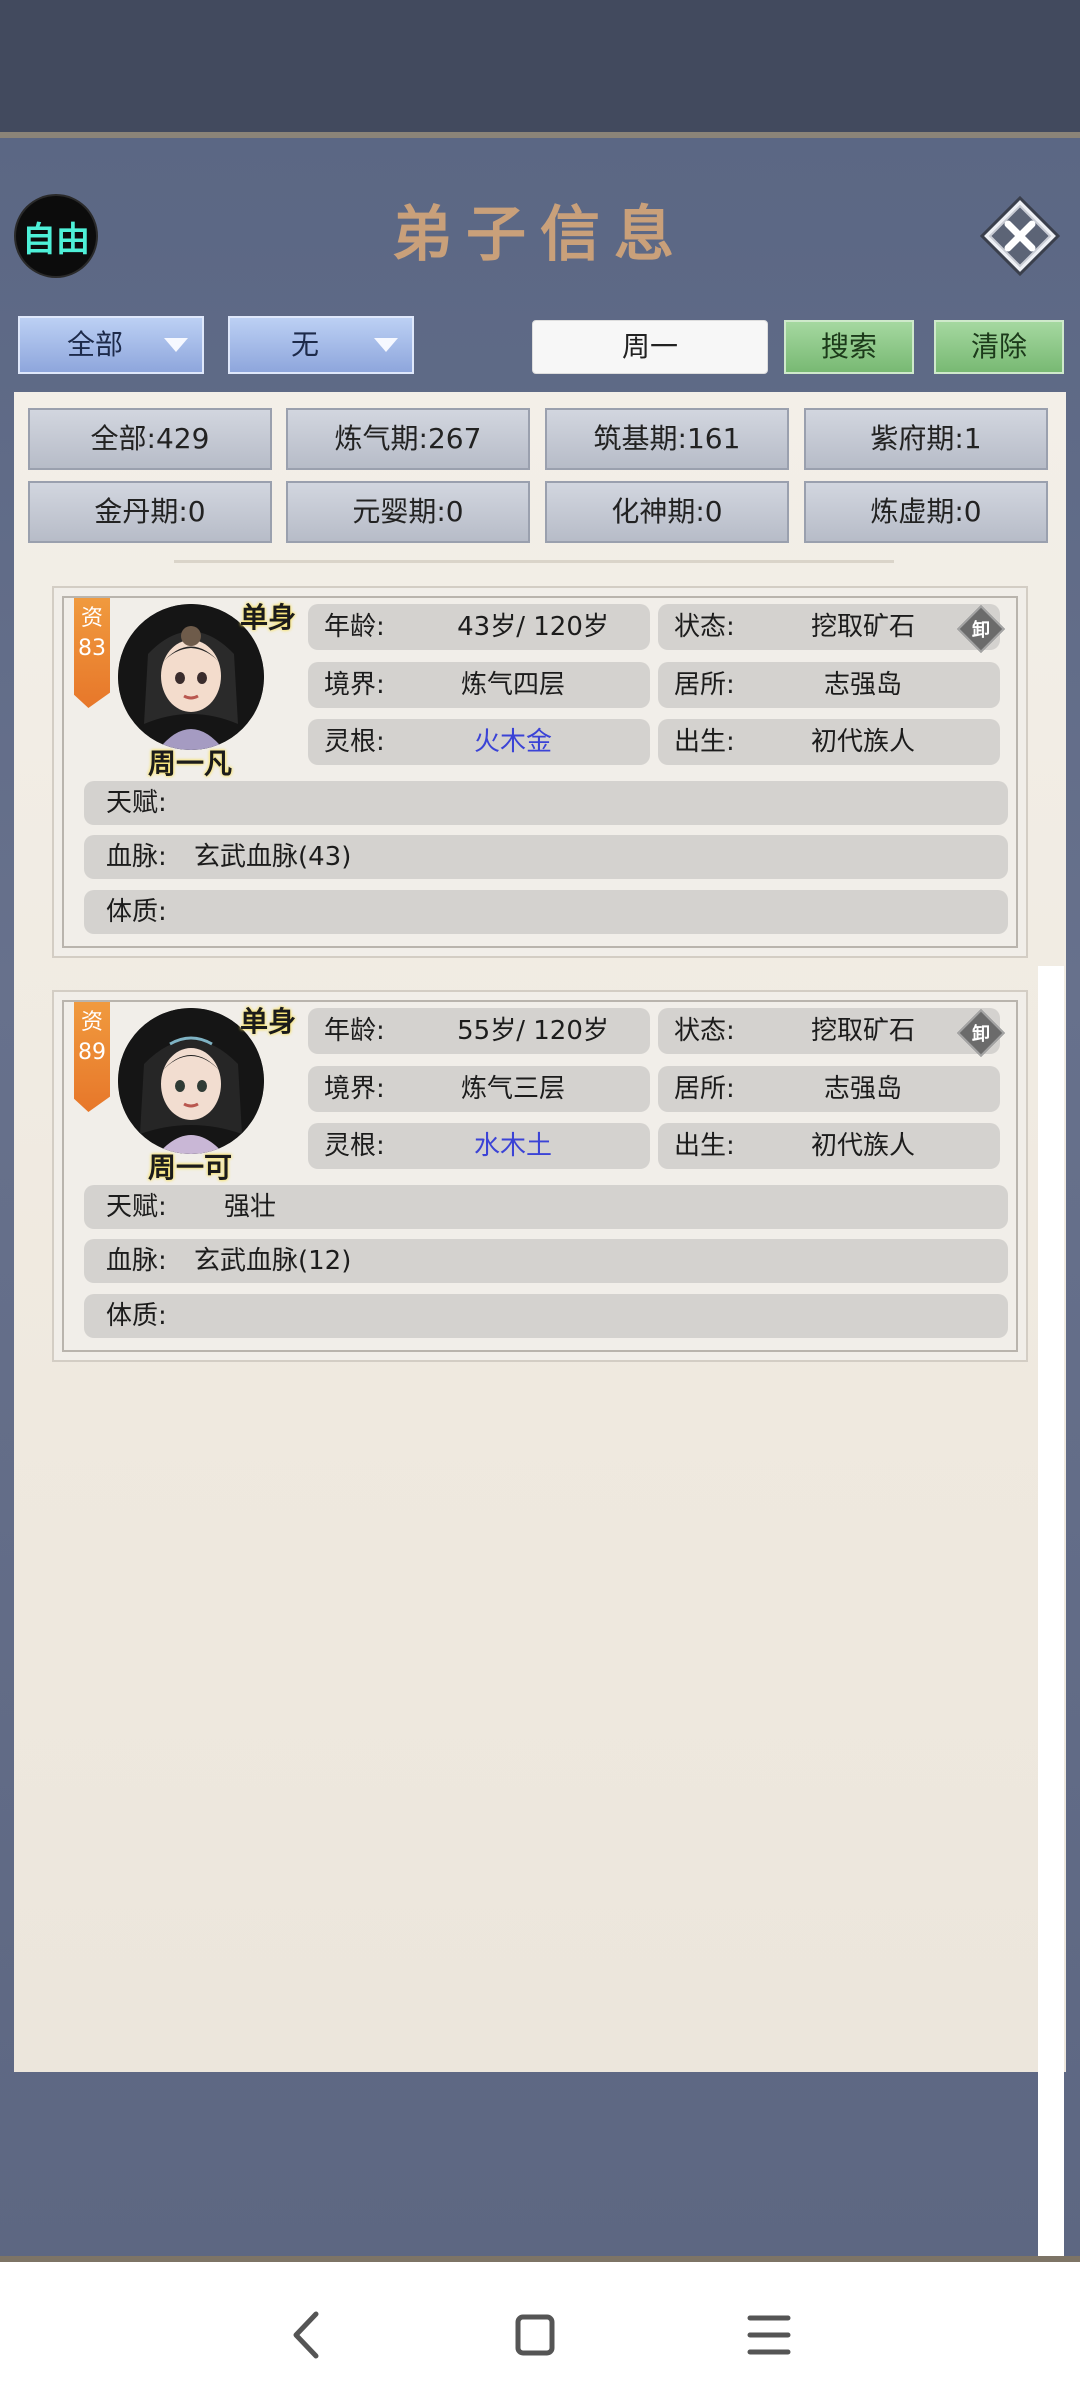 This screenshot has height=2400, width=1080. What do you see at coordinates (540, 235) in the screenshot?
I see `page-title: 弟子信息` at bounding box center [540, 235].